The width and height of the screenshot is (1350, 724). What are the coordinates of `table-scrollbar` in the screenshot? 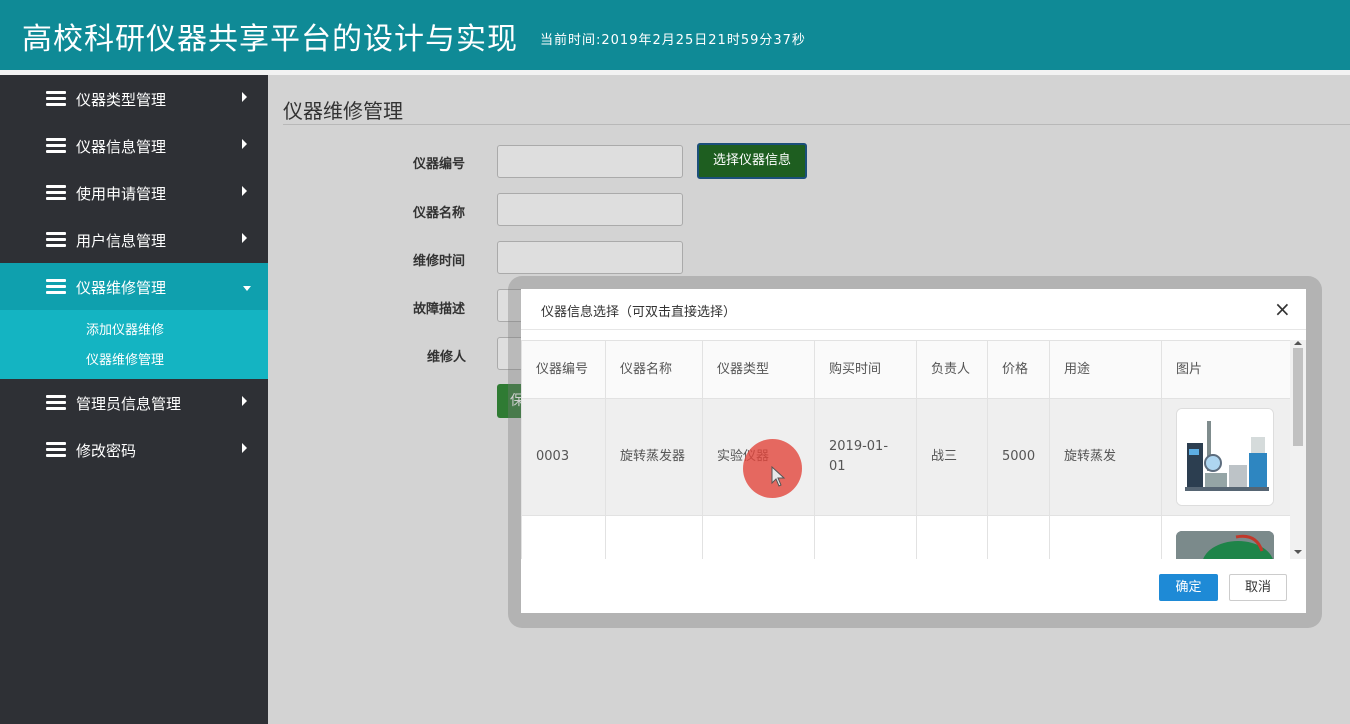 It's located at (1298, 449).